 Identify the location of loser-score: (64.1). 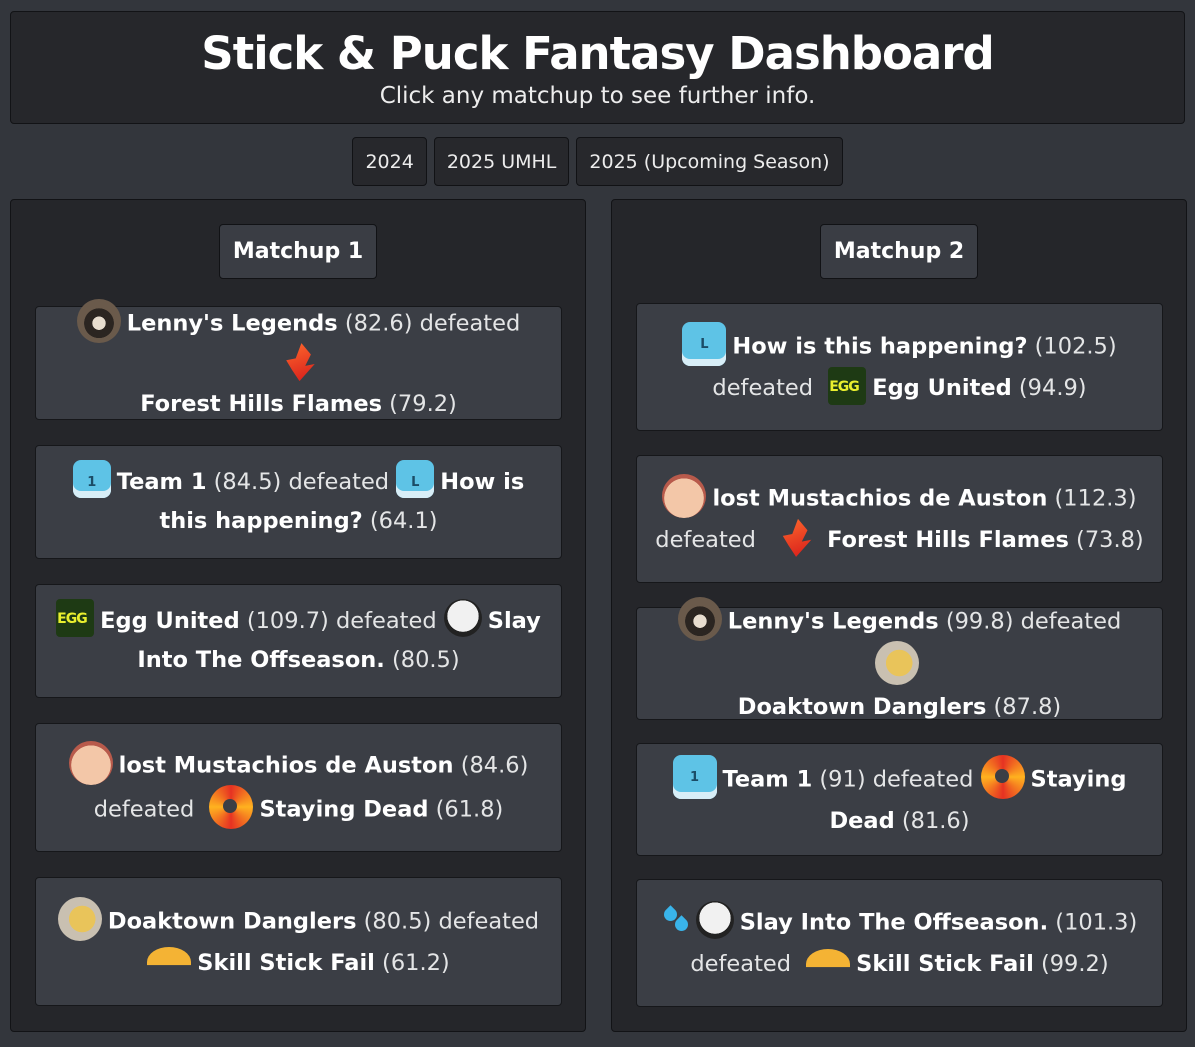
(403, 521).